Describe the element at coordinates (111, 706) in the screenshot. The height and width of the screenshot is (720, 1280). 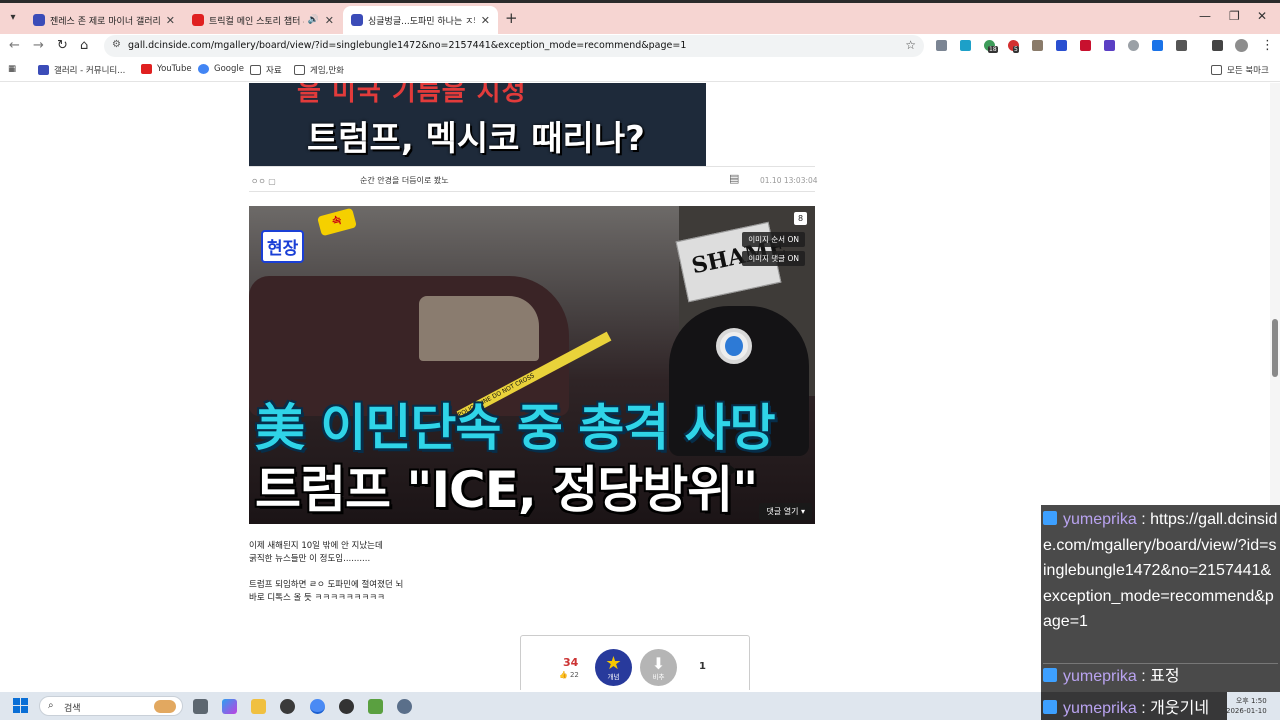
I see `taskbar-search: ⌕ 검색` at that location.